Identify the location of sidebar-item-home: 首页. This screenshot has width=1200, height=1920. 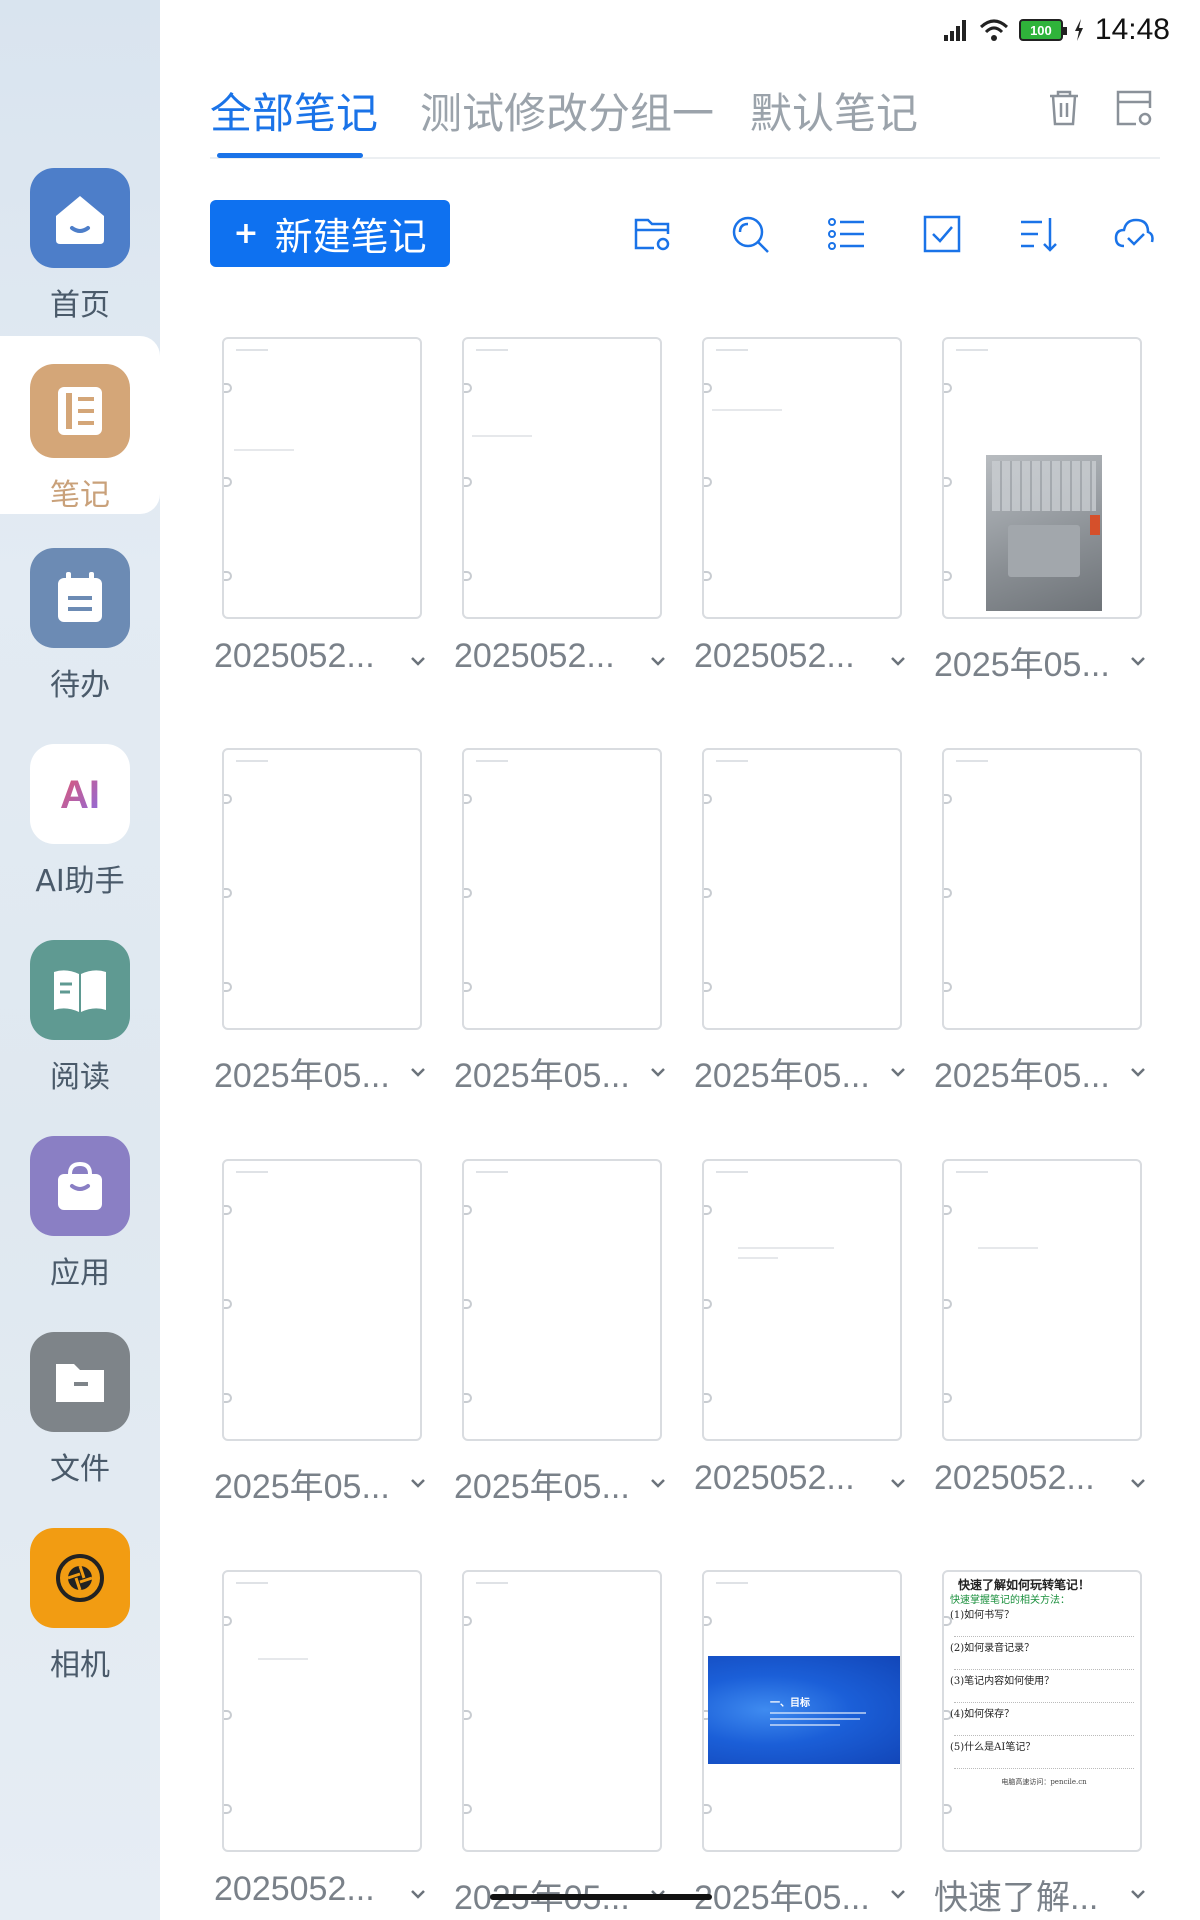
(80, 238).